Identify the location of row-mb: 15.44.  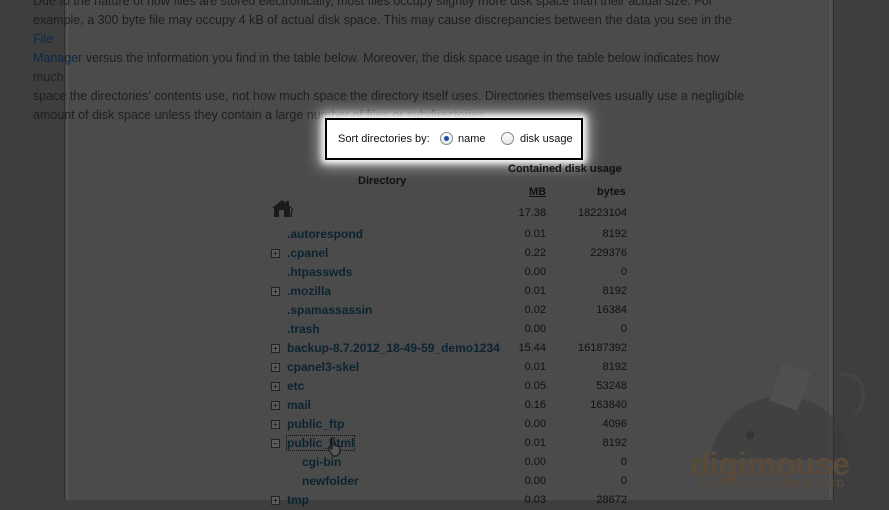
(532, 348).